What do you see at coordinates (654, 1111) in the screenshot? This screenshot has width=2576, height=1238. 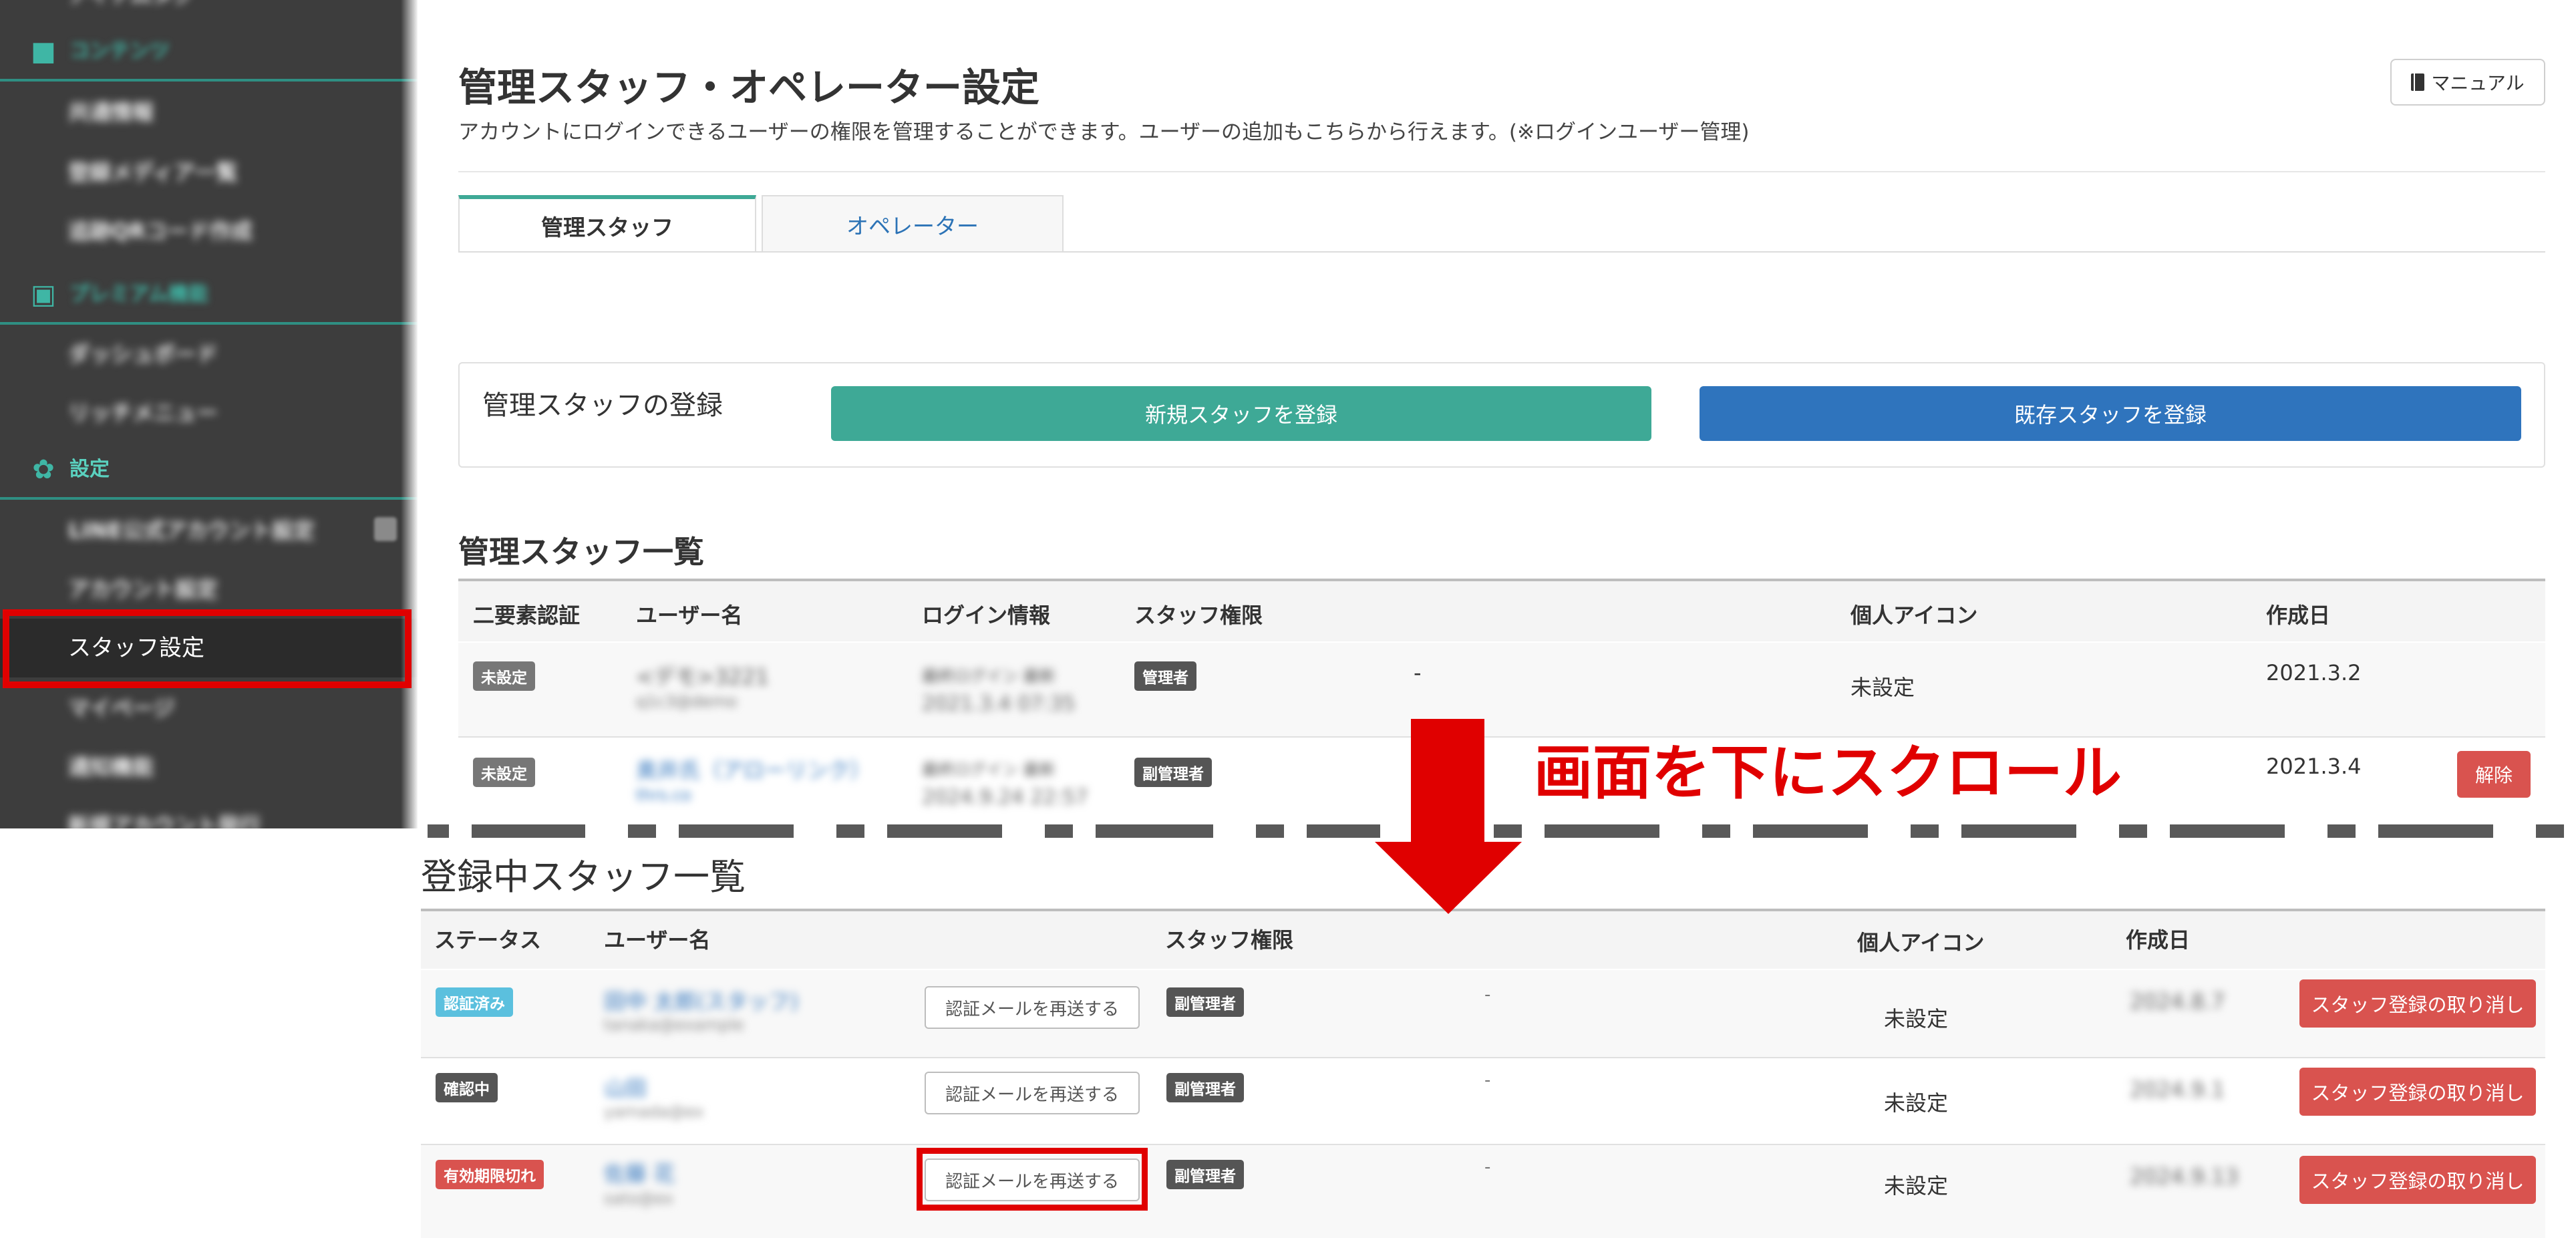 I see `user-email: yamada@ex` at bounding box center [654, 1111].